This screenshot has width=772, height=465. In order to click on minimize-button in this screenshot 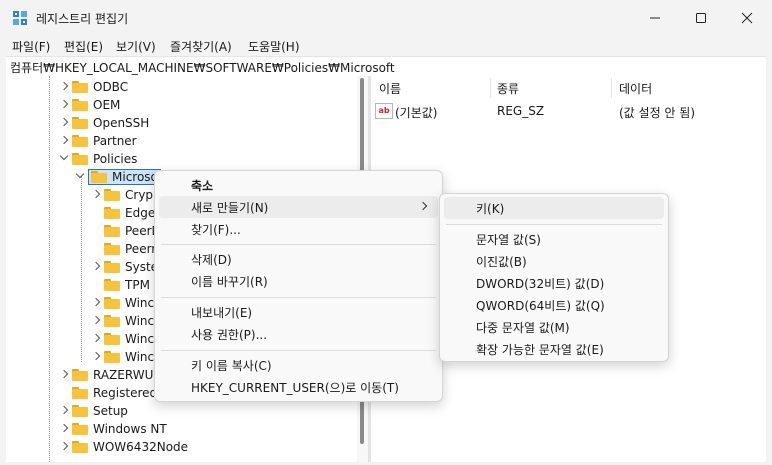, I will do `click(655, 18)`.